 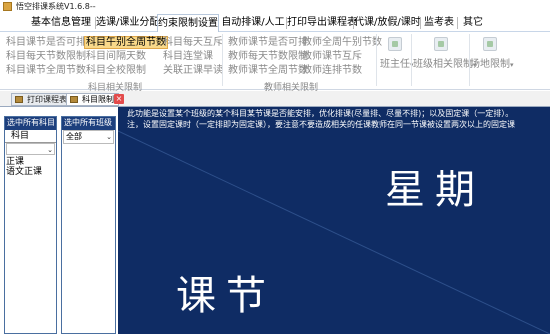 I want to click on dropdown-caret-icon: ▾, so click(x=512, y=65).